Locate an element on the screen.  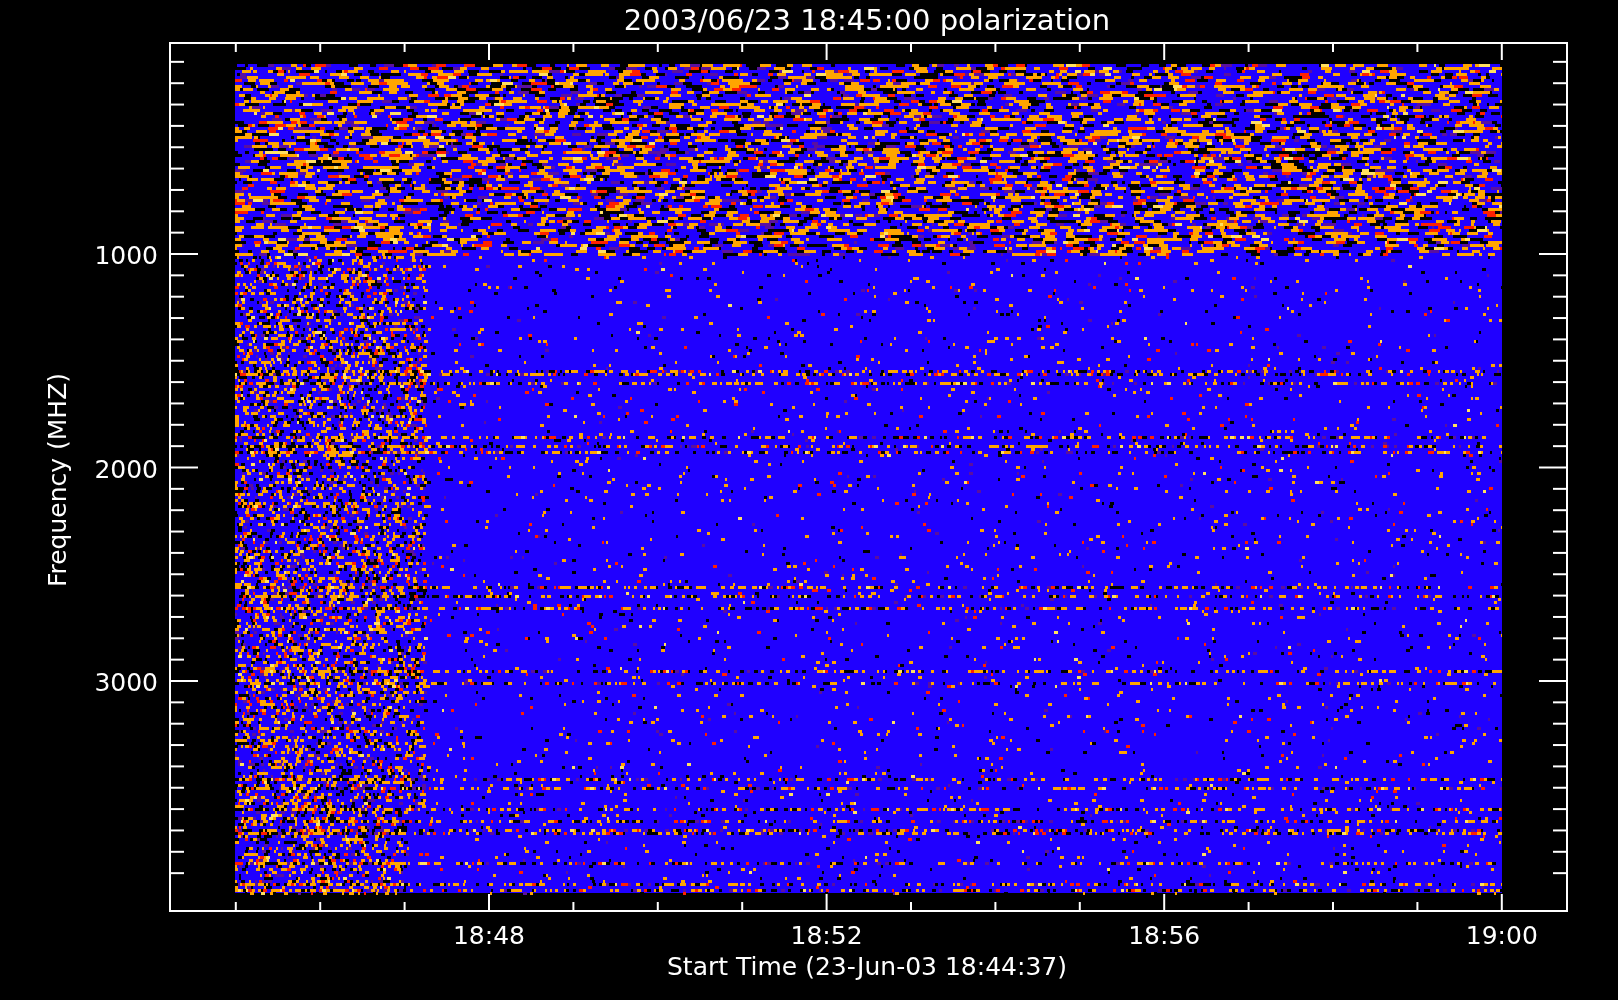
y-tick-label: 3000 is located at coordinates (126, 682).